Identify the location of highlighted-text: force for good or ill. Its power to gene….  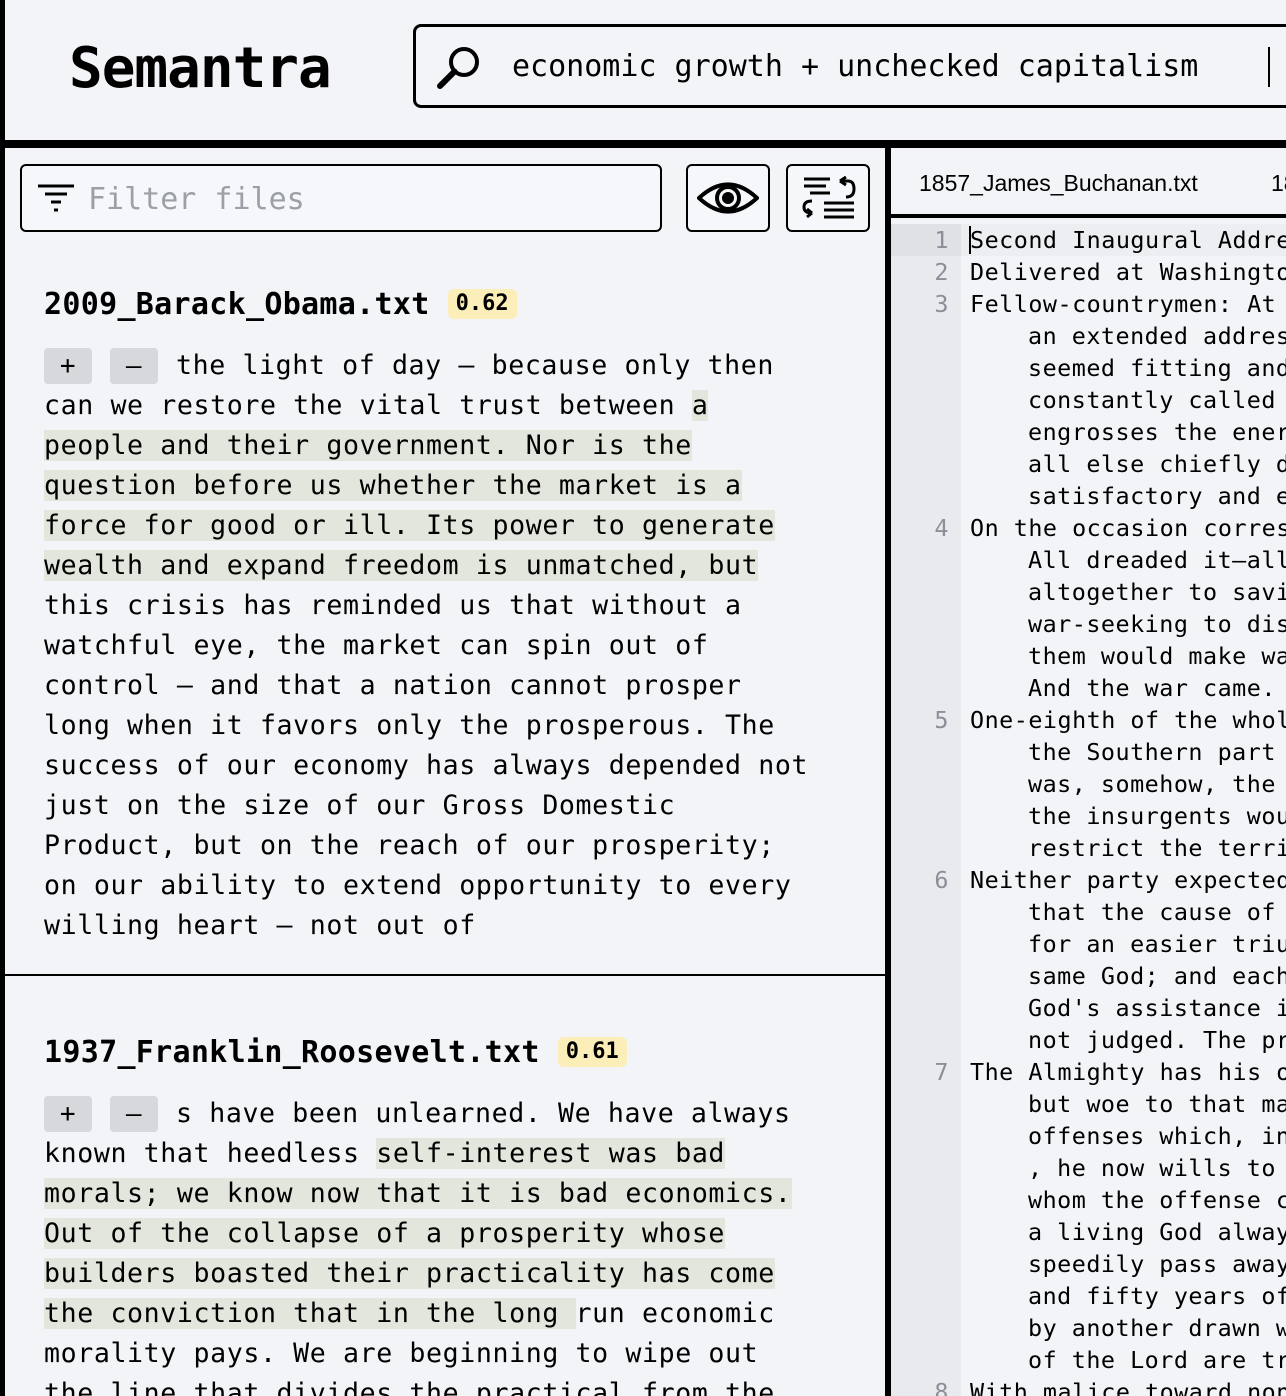
(409, 525).